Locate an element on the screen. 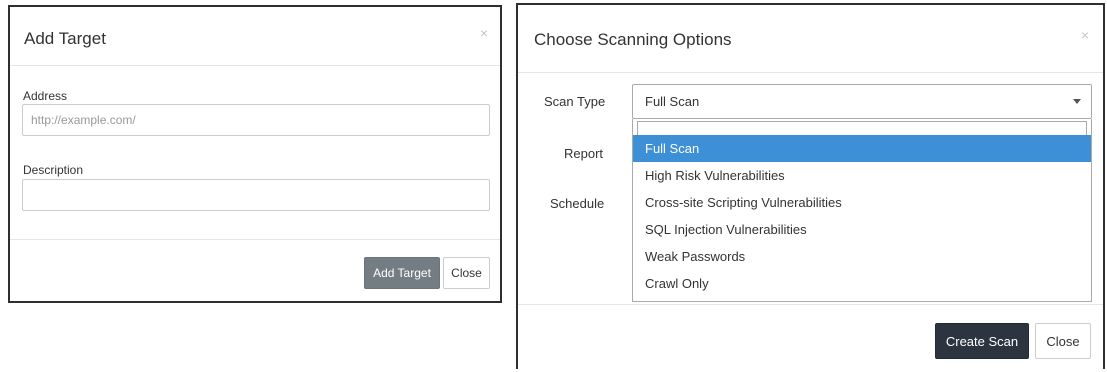  modal-header: Choose Scanning Options × is located at coordinates (810, 39).